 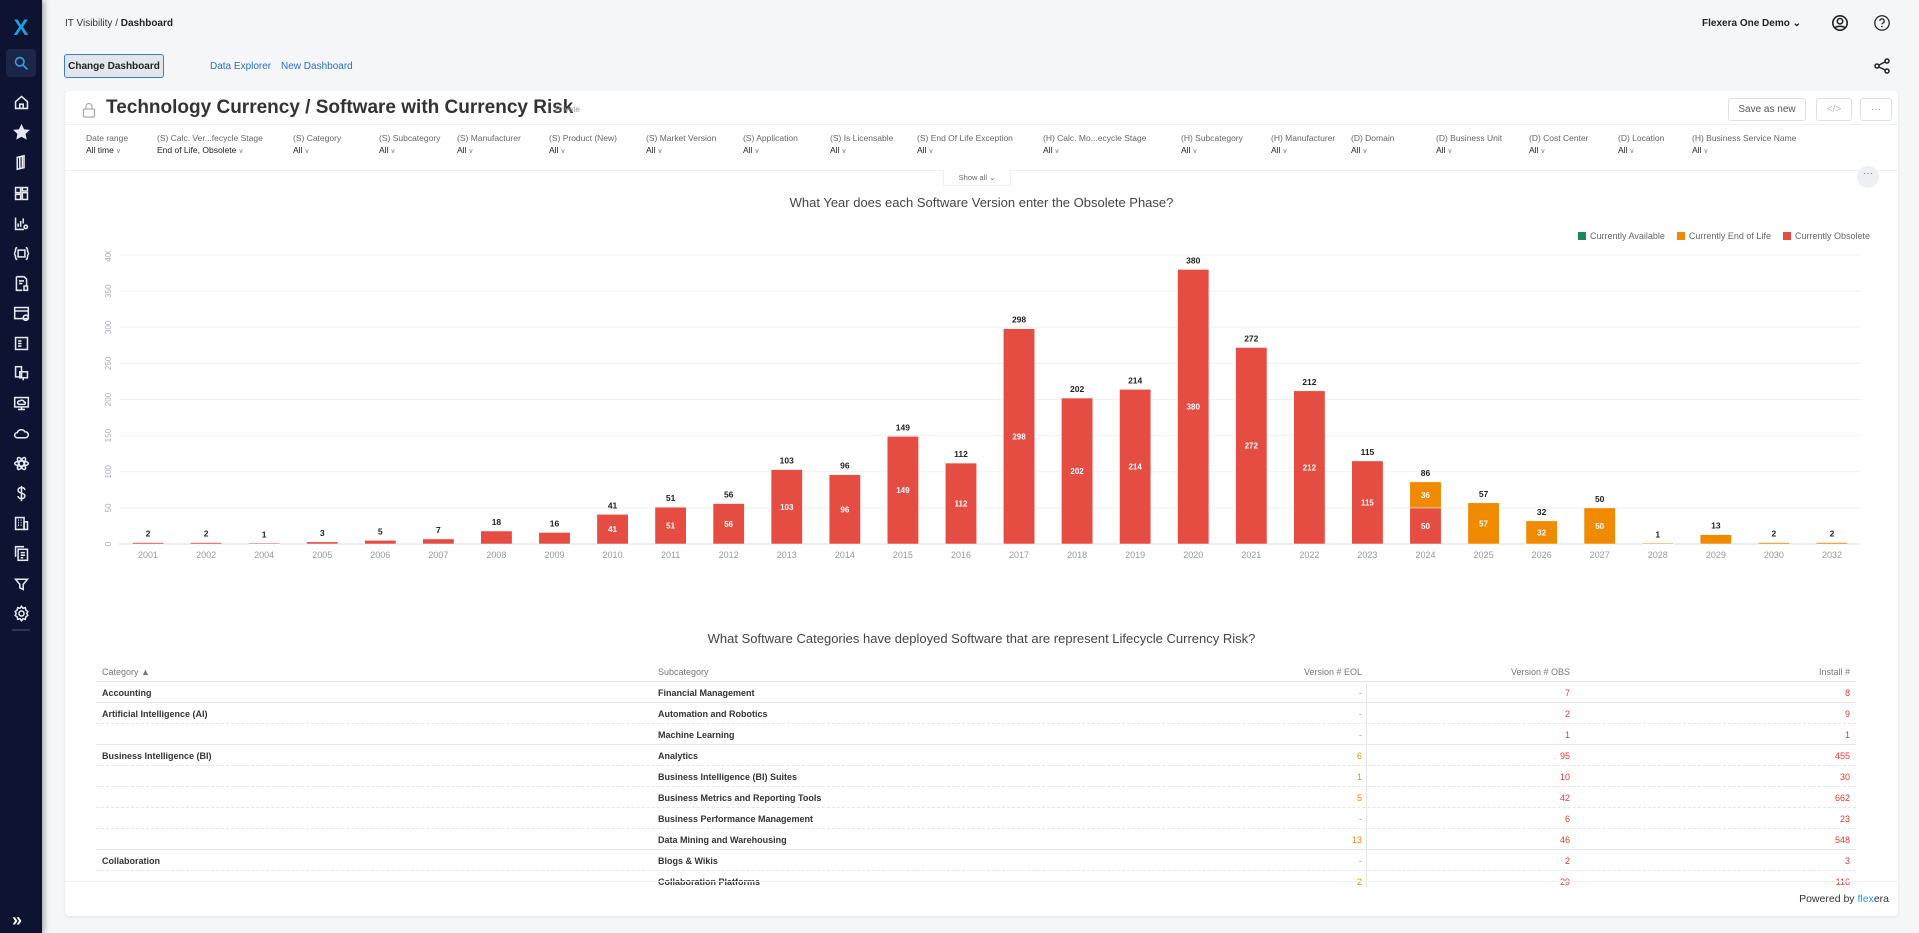 What do you see at coordinates (21, 313) in the screenshot?
I see `sidebar-item-web-apps` at bounding box center [21, 313].